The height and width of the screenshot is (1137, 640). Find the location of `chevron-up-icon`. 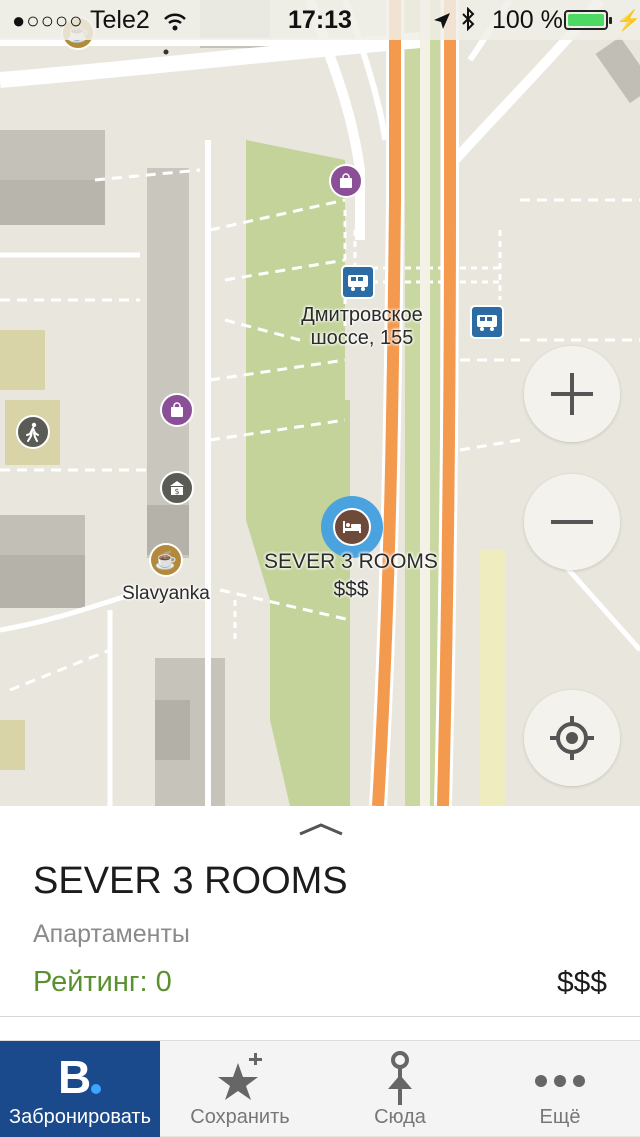

chevron-up-icon is located at coordinates (321, 831).